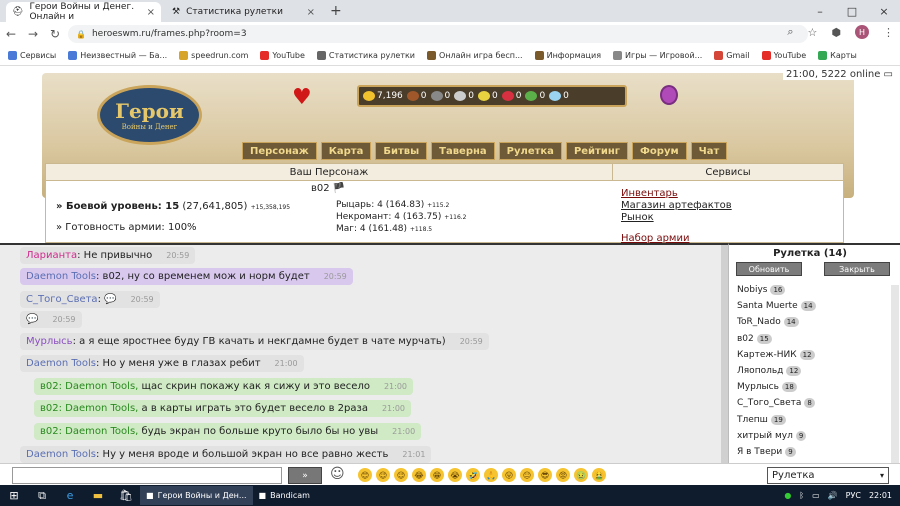 This screenshot has height=506, width=900. I want to click on emoji-button: 🤮, so click(599, 475).